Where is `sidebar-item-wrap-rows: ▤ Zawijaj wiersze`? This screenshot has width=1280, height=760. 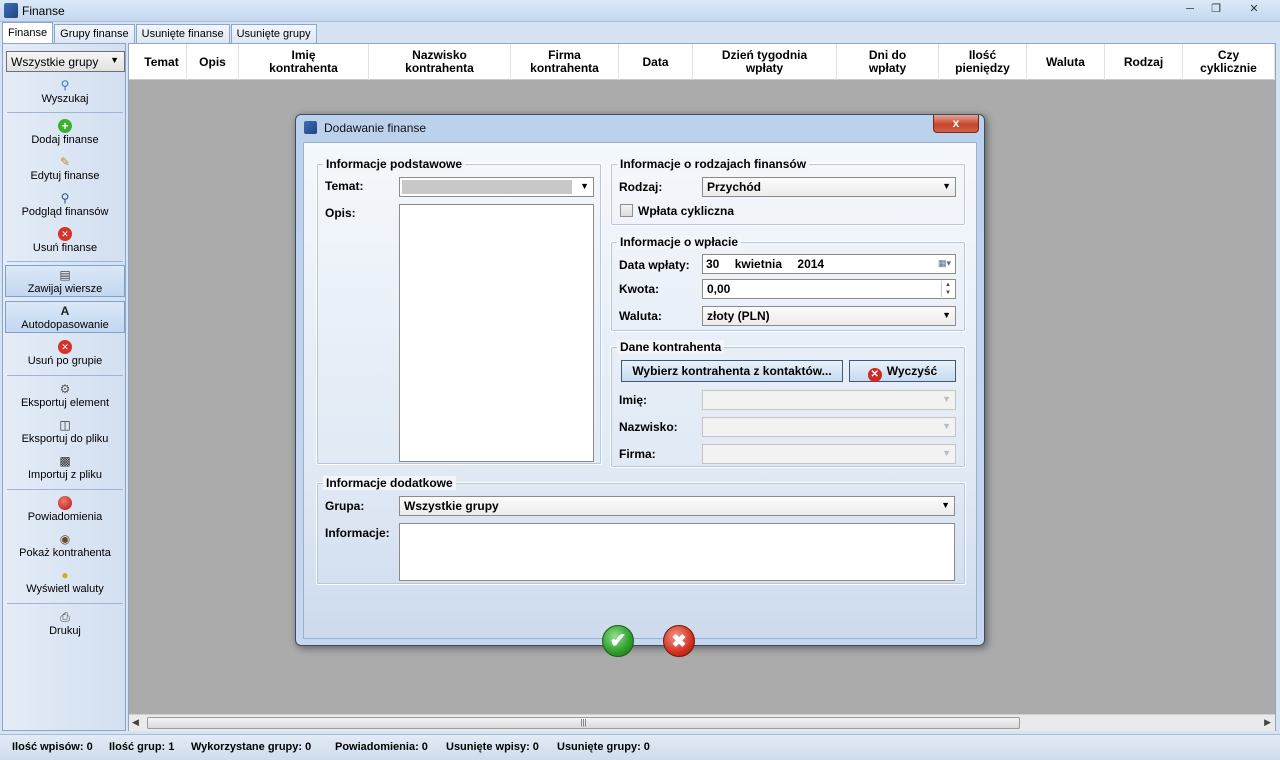 sidebar-item-wrap-rows: ▤ Zawijaj wiersze is located at coordinates (65, 281).